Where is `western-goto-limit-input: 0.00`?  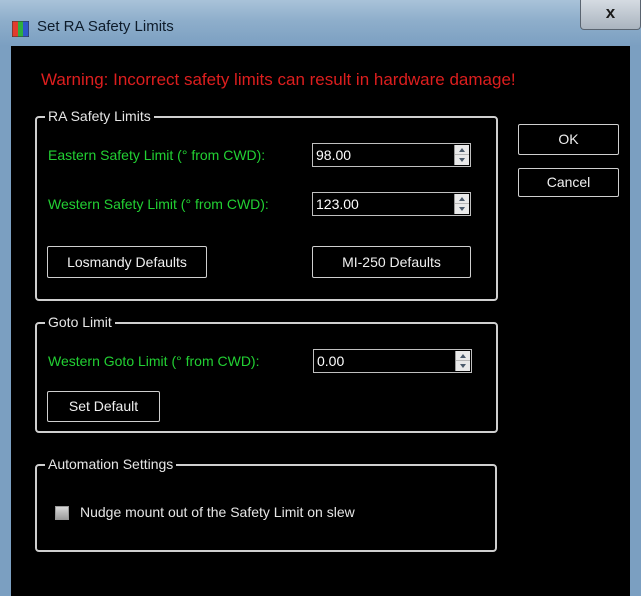
western-goto-limit-input: 0.00 is located at coordinates (392, 361).